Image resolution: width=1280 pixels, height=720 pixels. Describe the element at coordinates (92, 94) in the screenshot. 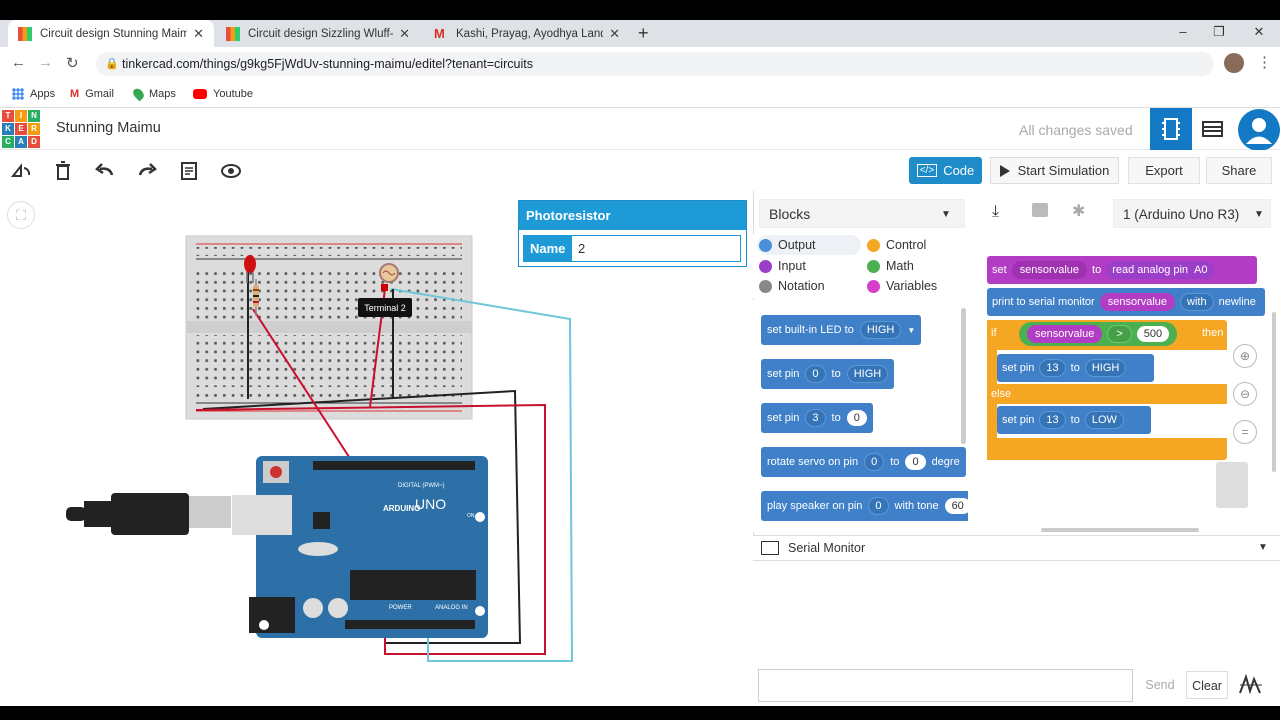

I see `bookmark-gmail: M Gmail` at that location.